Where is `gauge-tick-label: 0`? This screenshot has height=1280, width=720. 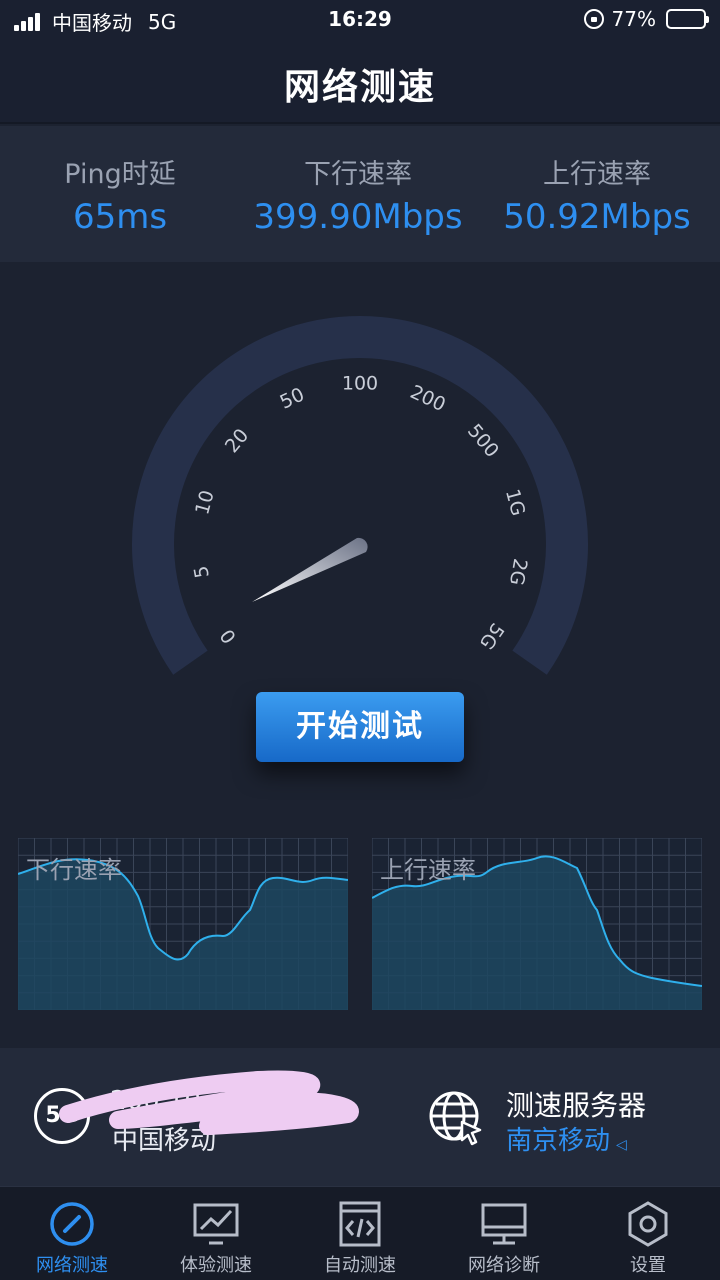 gauge-tick-label: 0 is located at coordinates (228, 636).